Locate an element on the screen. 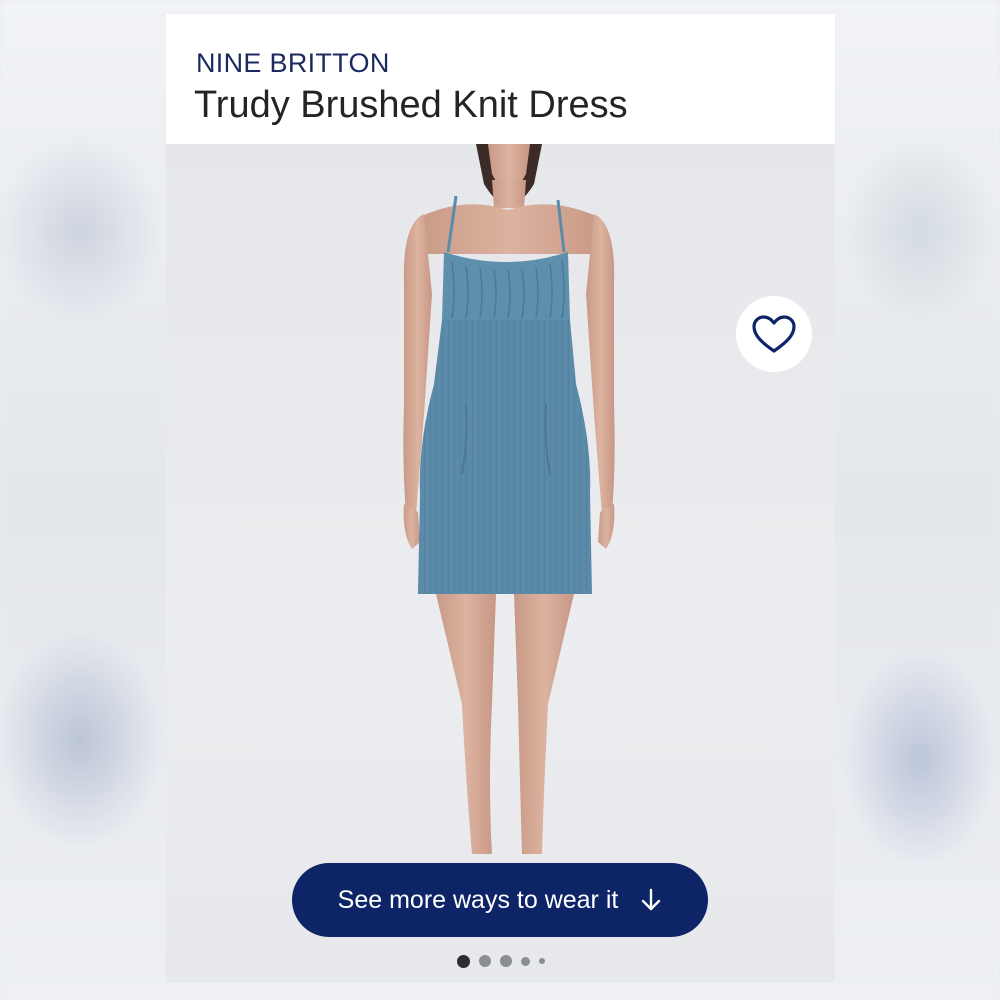 Image resolution: width=1000 pixels, height=1000 pixels. favorite-button is located at coordinates (774, 334).